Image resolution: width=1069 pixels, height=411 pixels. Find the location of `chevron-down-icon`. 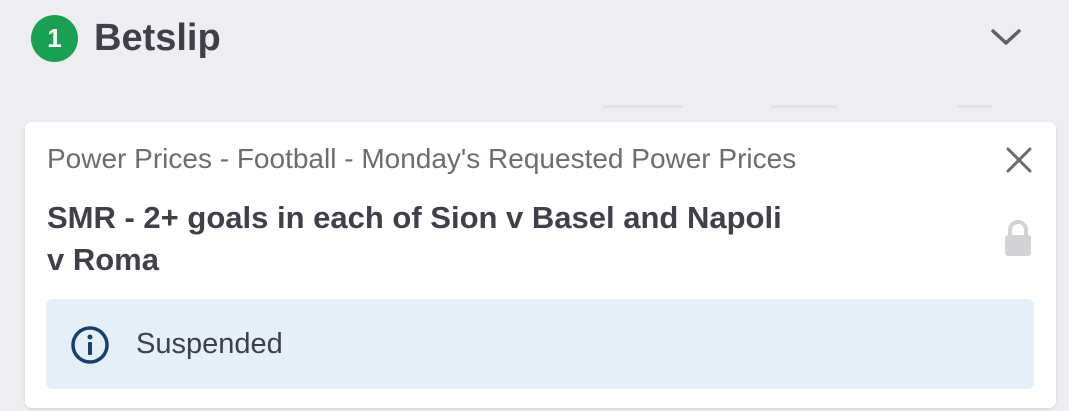

chevron-down-icon is located at coordinates (1006, 37).